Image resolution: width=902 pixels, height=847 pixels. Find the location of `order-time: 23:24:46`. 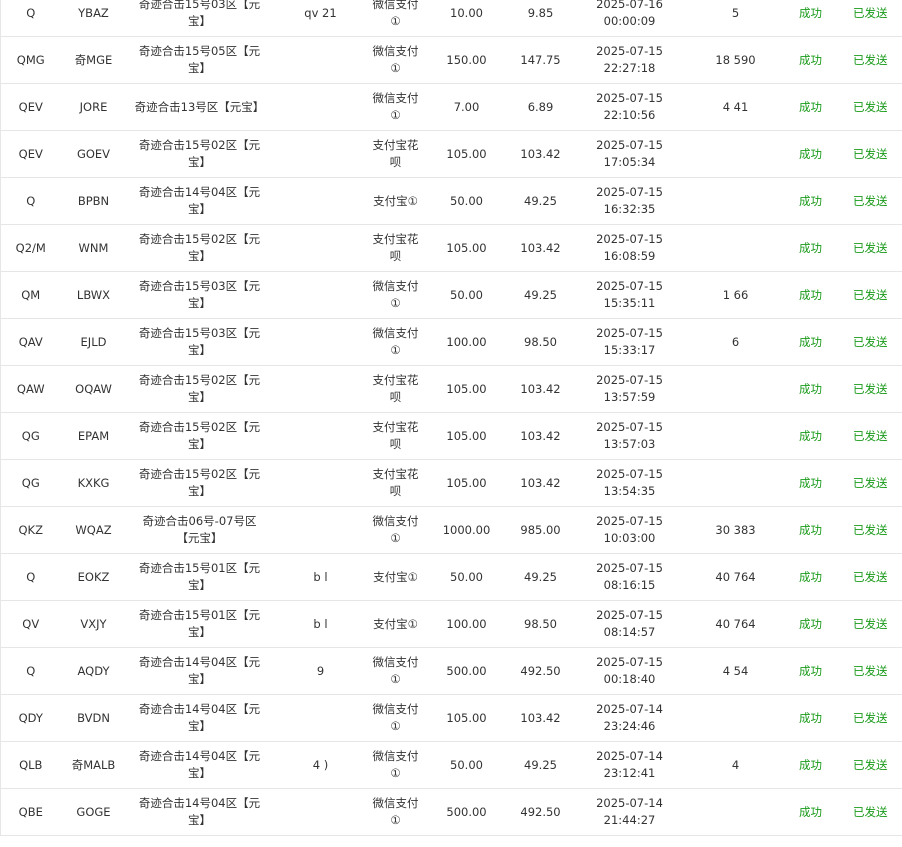

order-time: 23:24:46 is located at coordinates (629, 726).